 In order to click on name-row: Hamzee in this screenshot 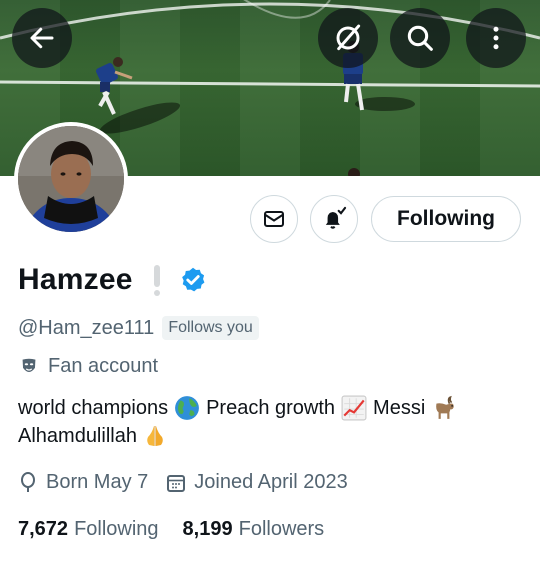, I will do `click(112, 280)`.